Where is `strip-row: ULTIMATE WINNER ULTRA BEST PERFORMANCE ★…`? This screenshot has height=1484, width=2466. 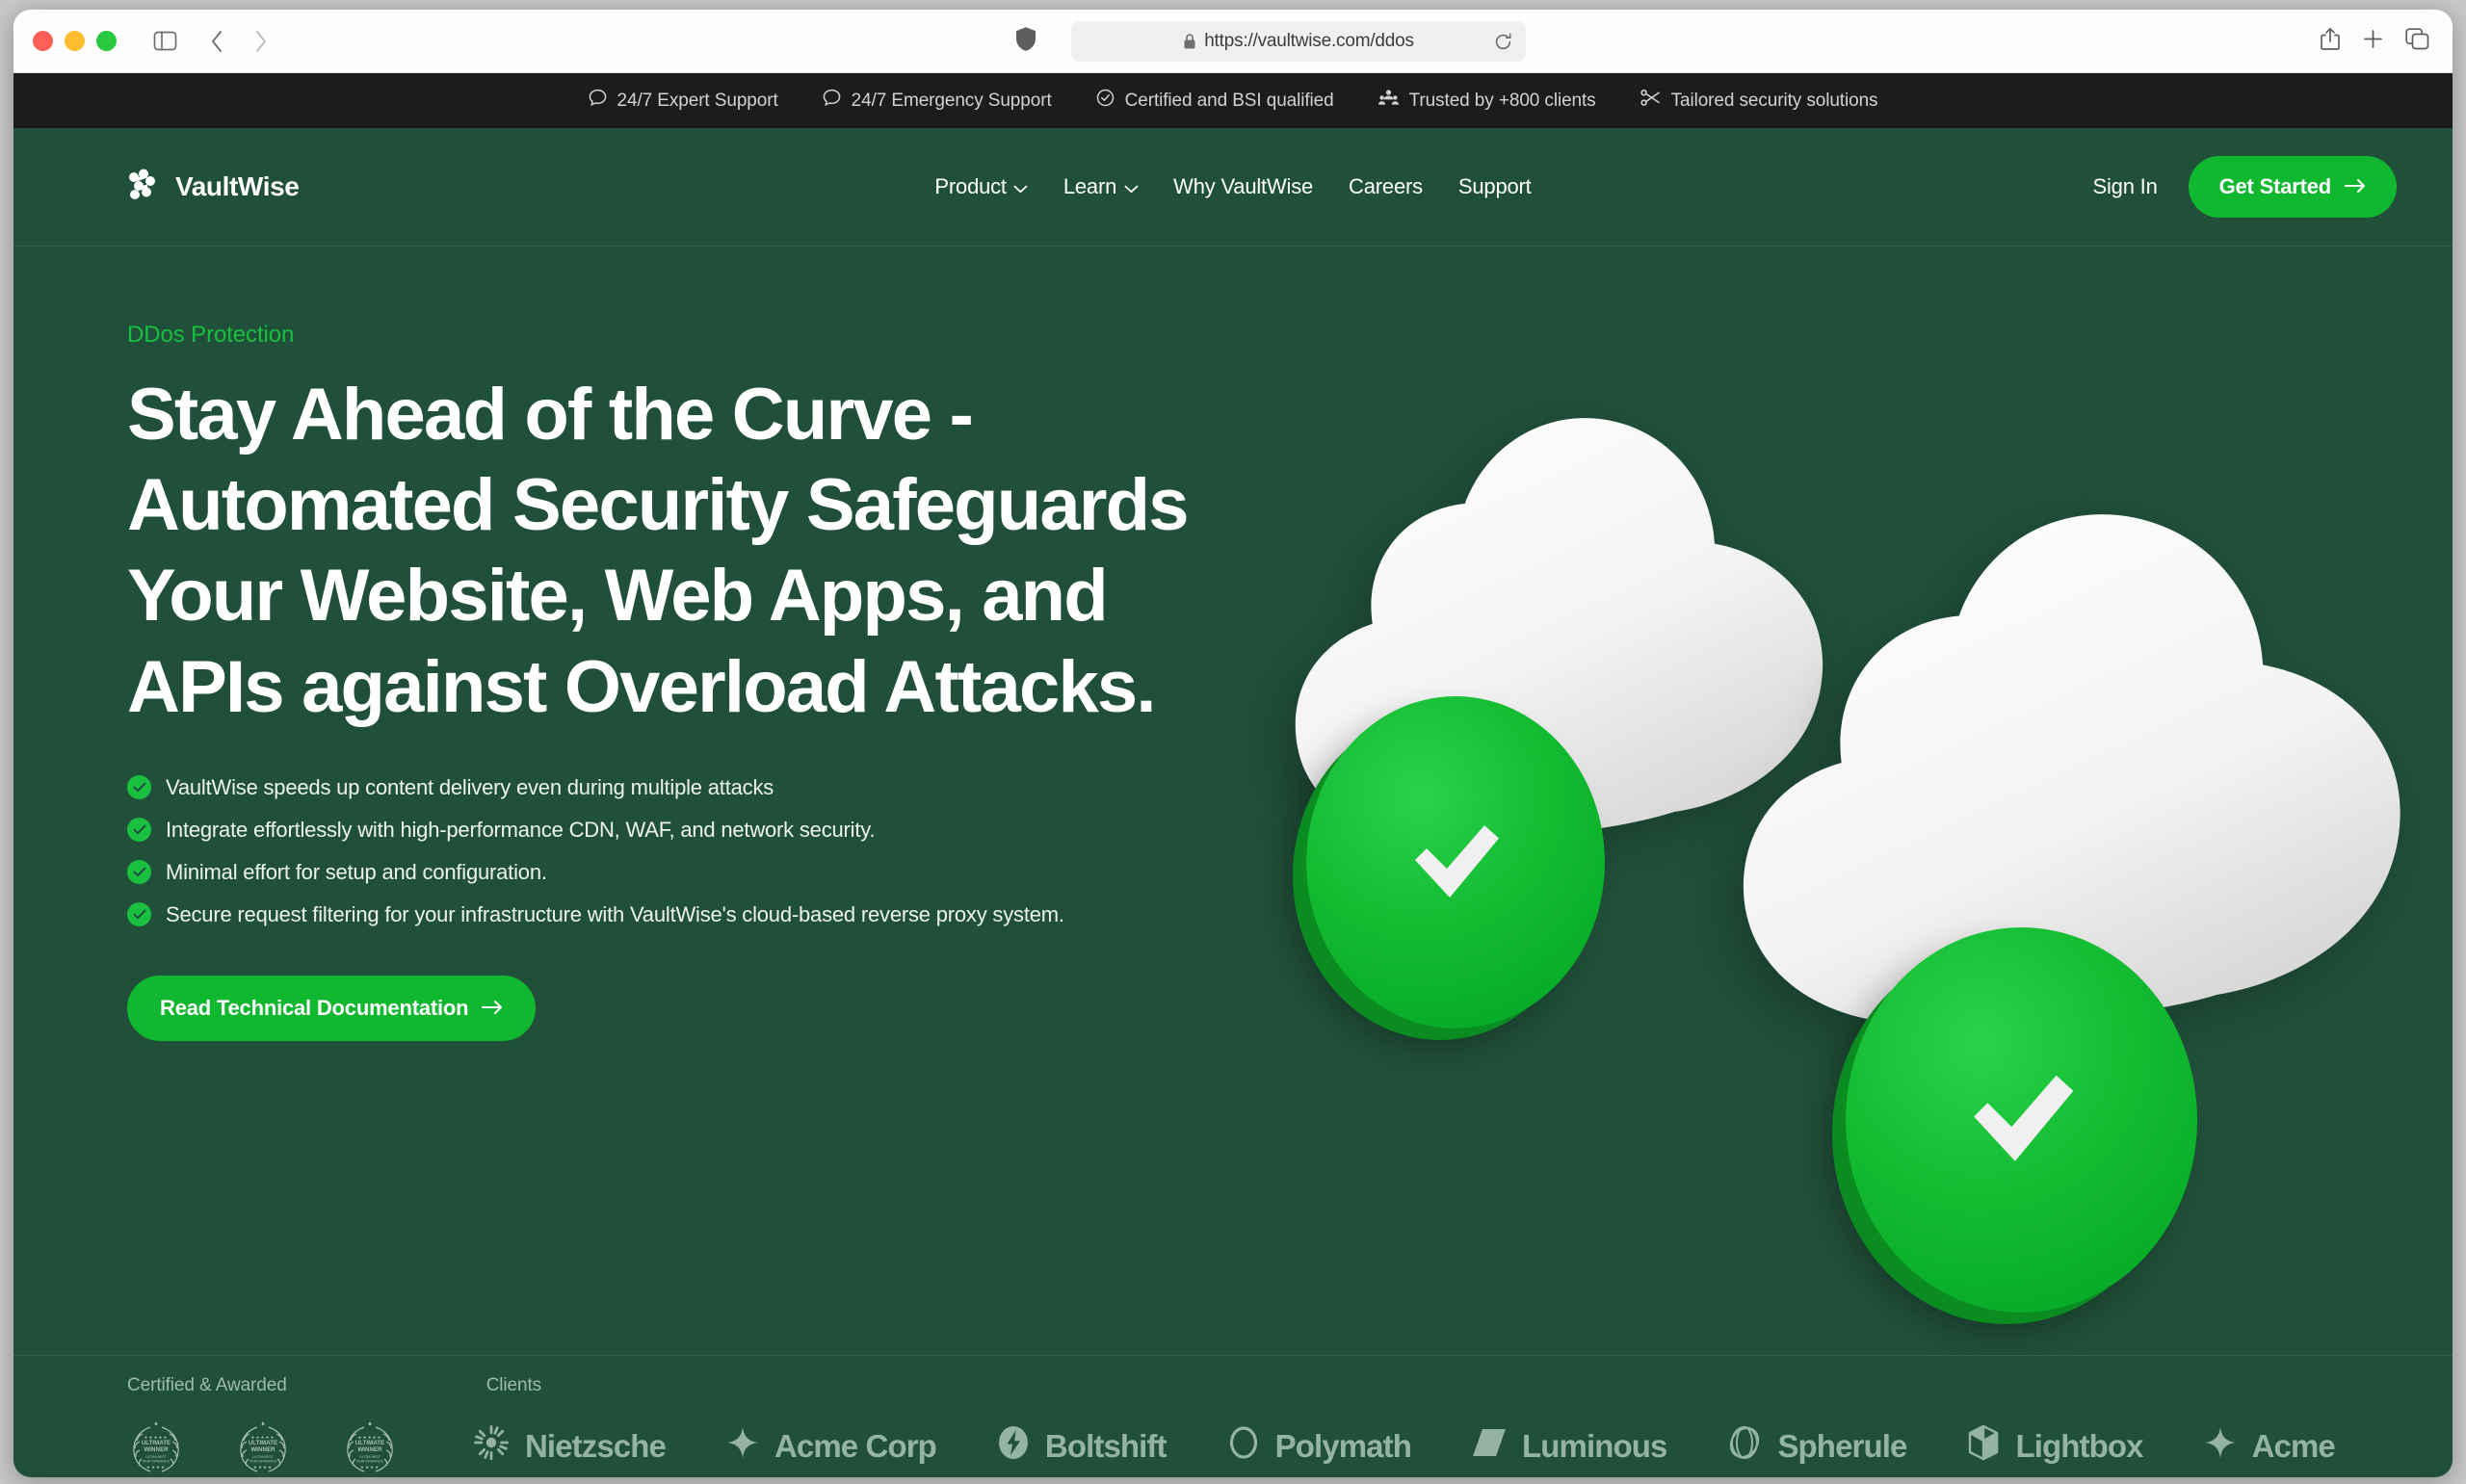
strip-row: ULTIMATE WINNER ULTRA BEST PERFORMANCE ★… is located at coordinates (1233, 1447).